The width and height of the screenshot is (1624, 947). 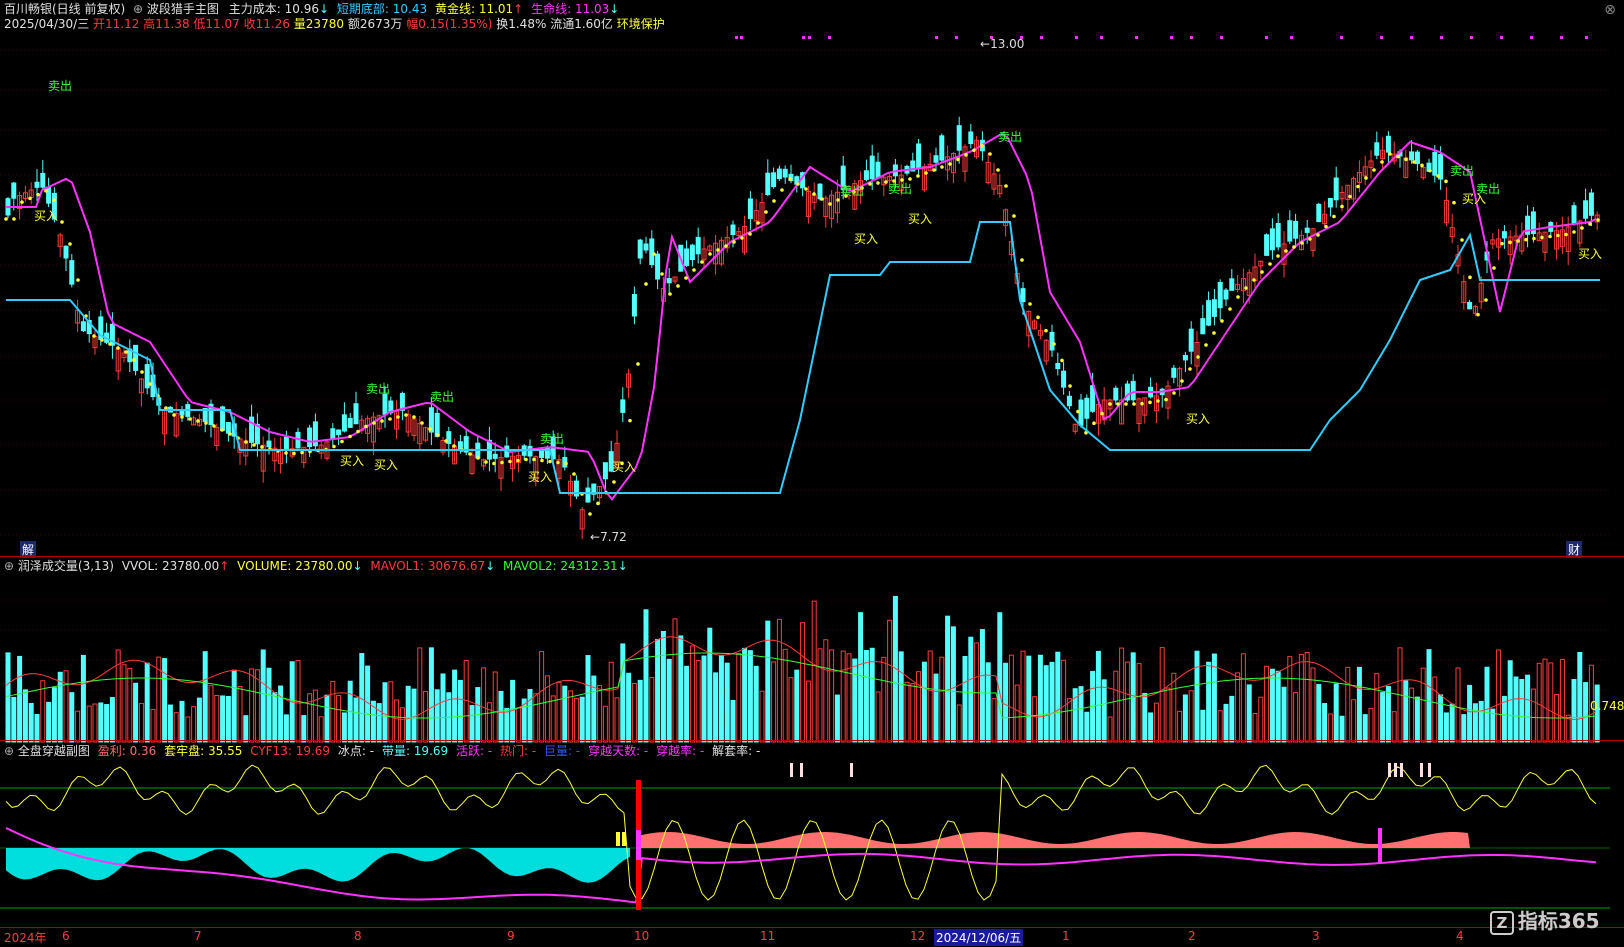 What do you see at coordinates (1545, 920) in the screenshot?
I see `brand-watermark: Z 指标365` at bounding box center [1545, 920].